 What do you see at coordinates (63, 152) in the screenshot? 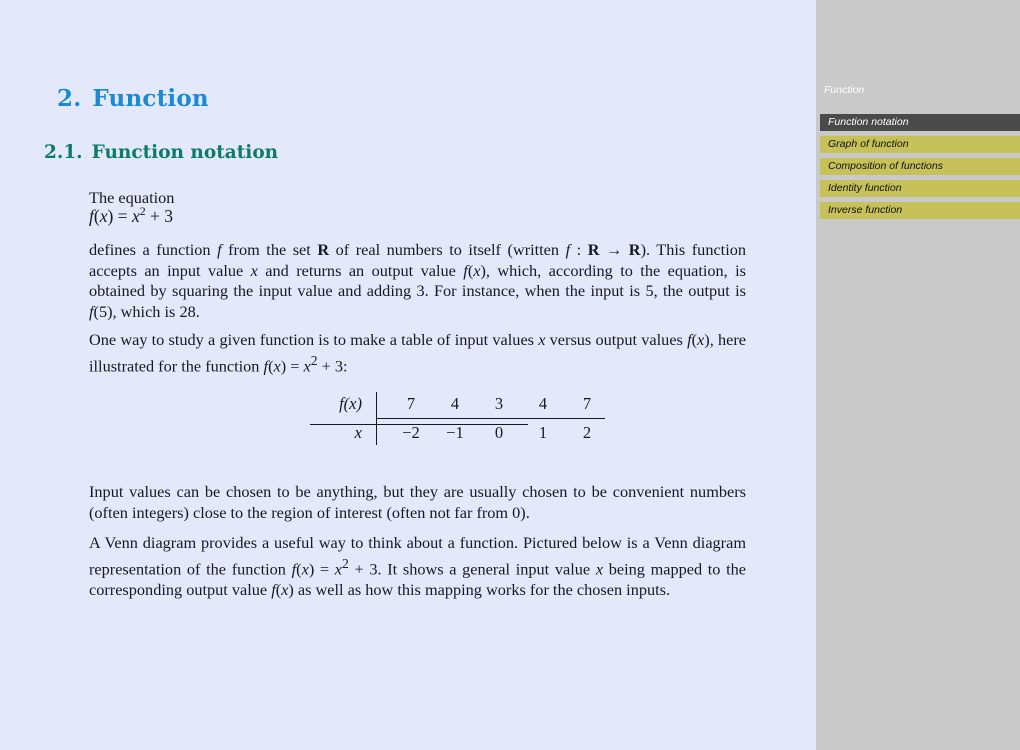
I see `subsection-number: 2.1.` at bounding box center [63, 152].